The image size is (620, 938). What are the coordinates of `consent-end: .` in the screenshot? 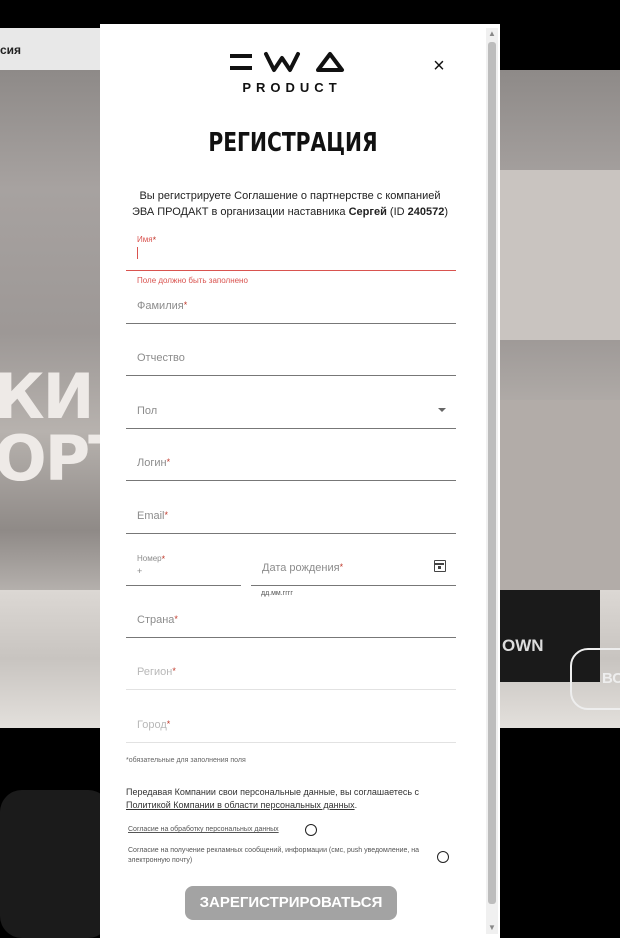 It's located at (356, 805).